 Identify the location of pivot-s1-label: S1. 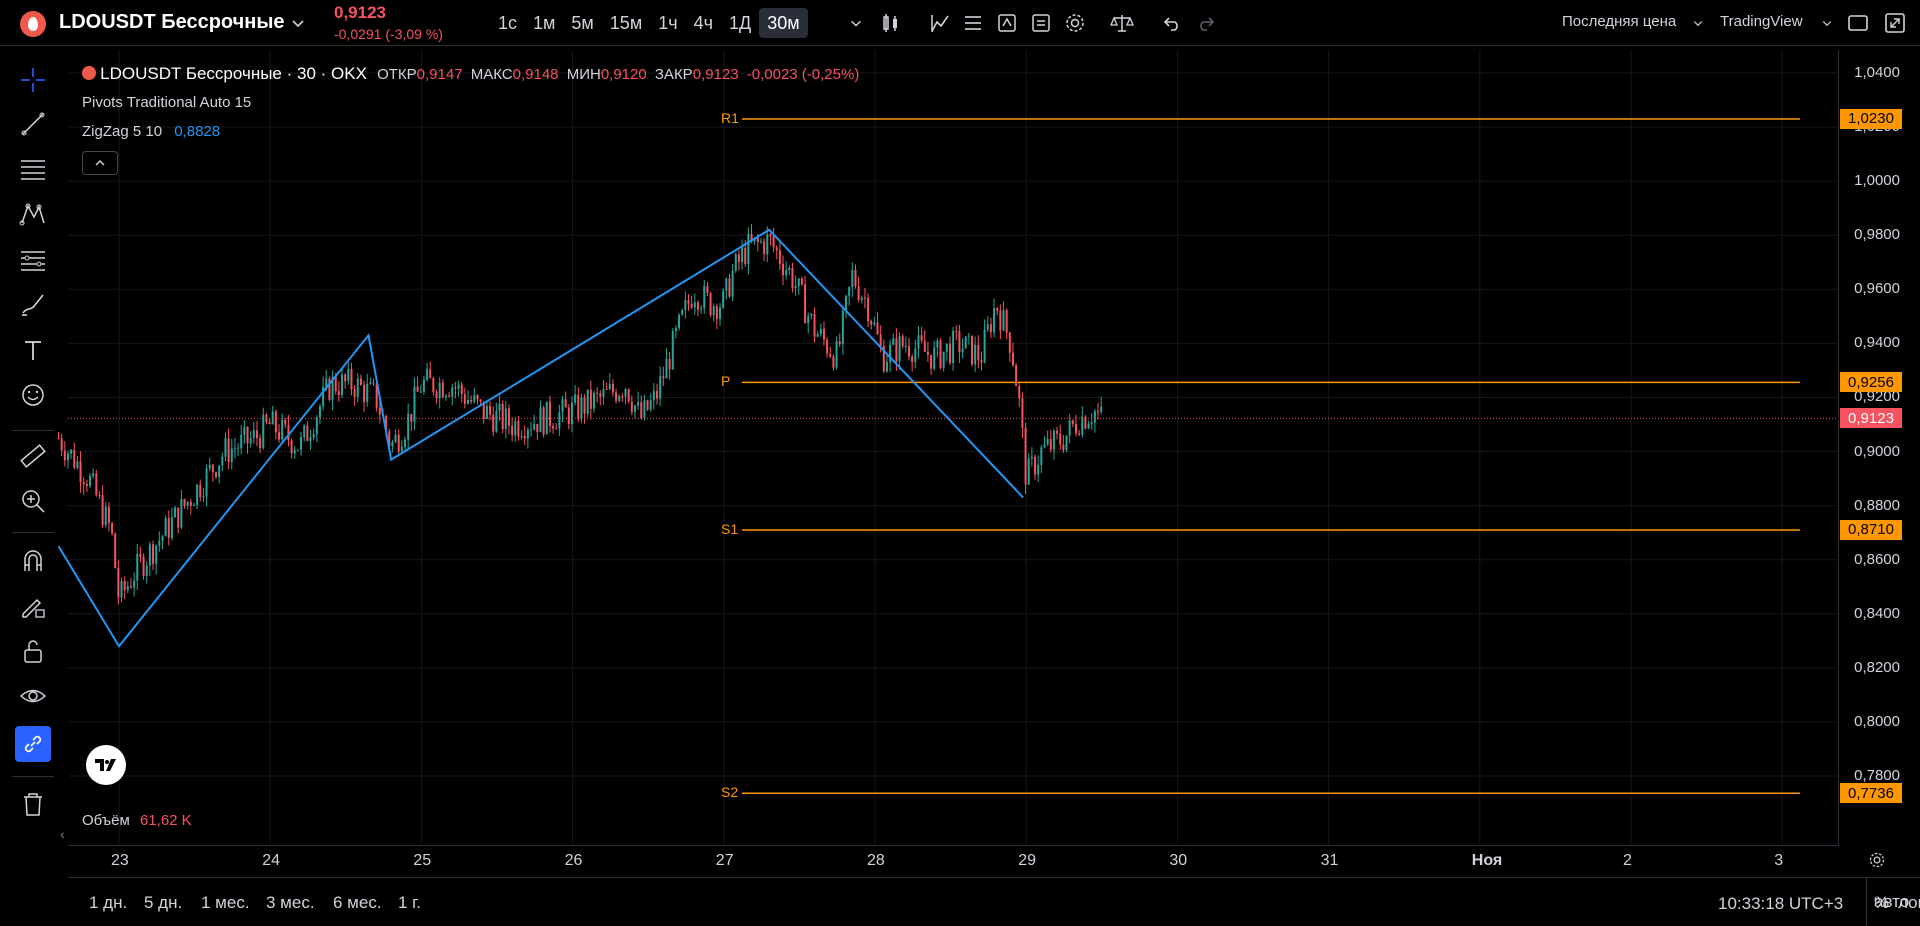
(730, 528).